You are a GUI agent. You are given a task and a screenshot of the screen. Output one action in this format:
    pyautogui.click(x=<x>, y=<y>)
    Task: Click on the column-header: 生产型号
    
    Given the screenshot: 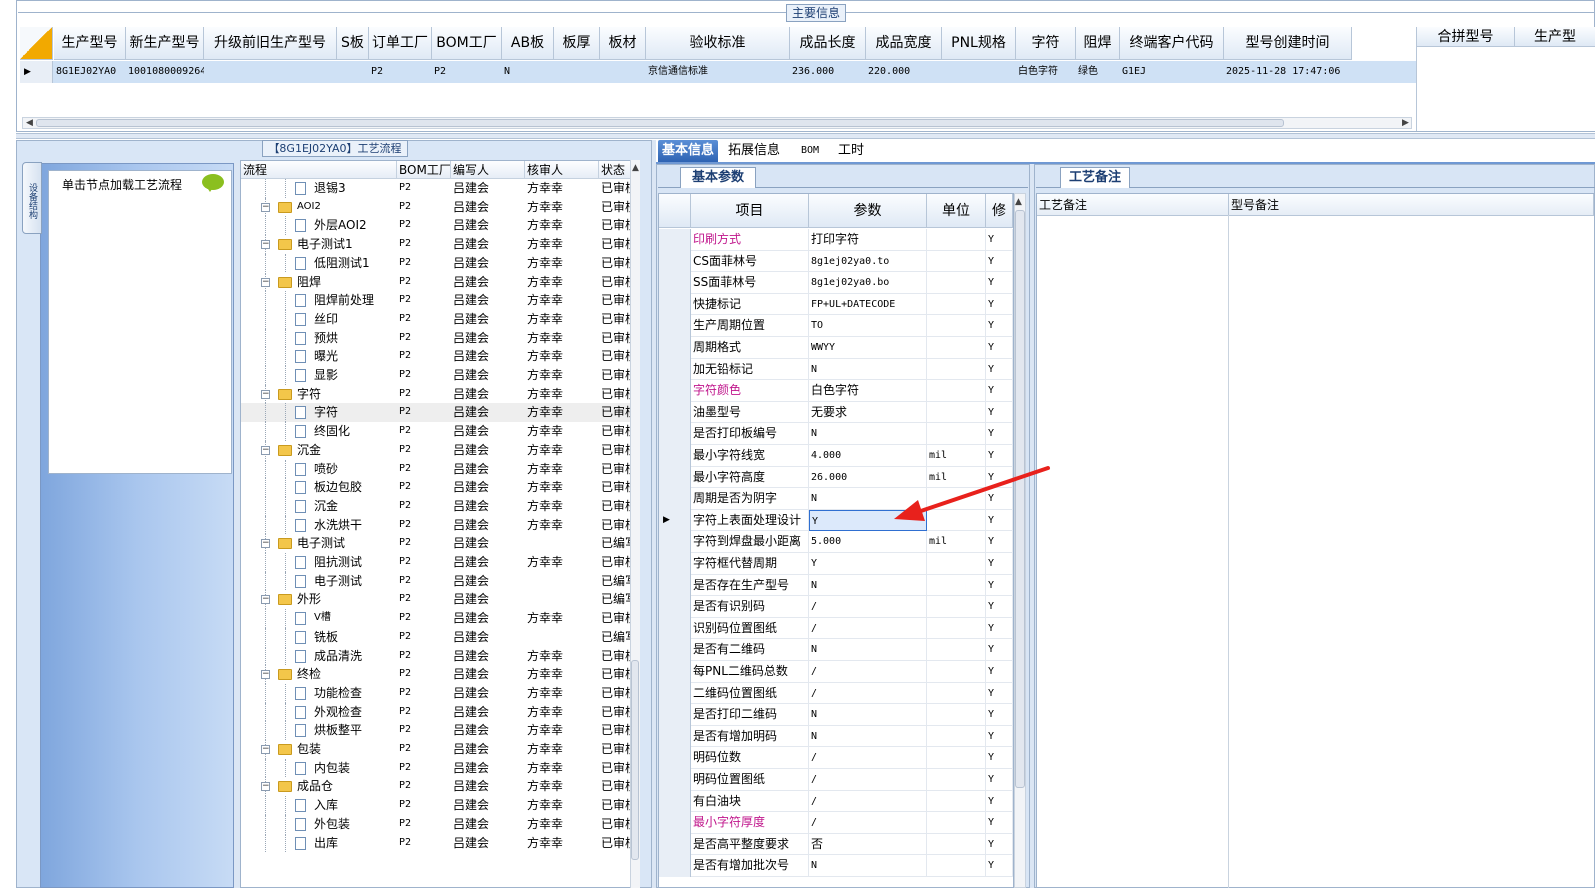 What is the action you would take?
    pyautogui.click(x=90, y=43)
    